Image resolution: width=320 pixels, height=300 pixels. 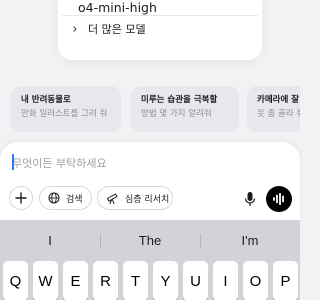 What do you see at coordinates (160, 15) in the screenshot?
I see `menu-divider` at bounding box center [160, 15].